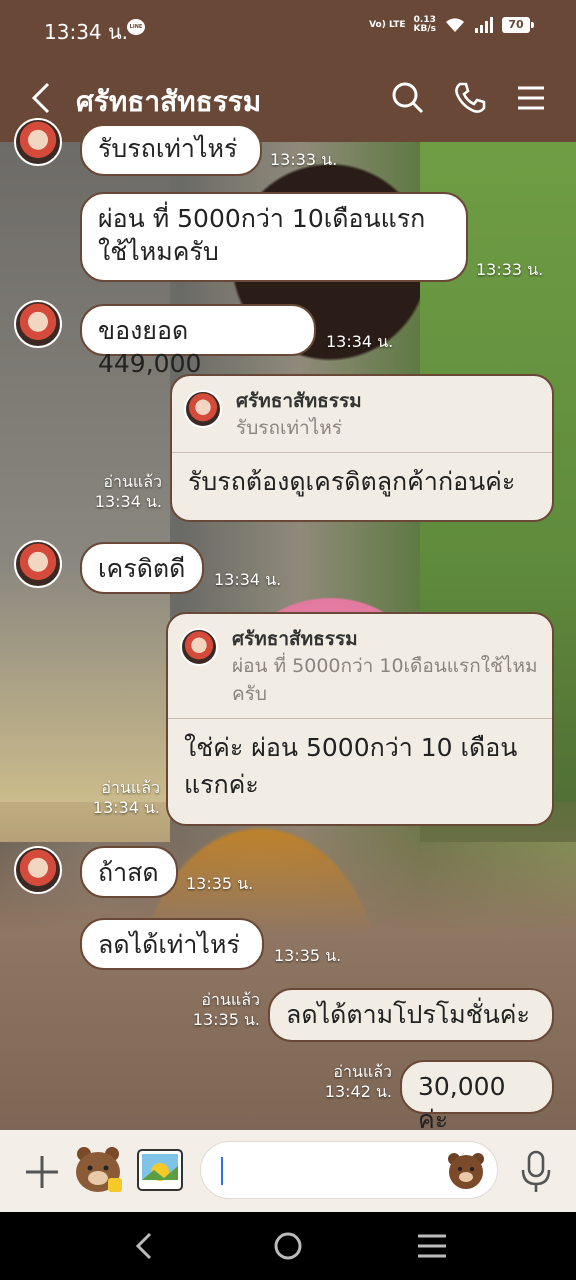 The height and width of the screenshot is (1280, 576). Describe the element at coordinates (274, 237) in the screenshot. I see `incoming-message: ผ่อน ที่ 5000กว่า 10เดือนแรก ใช้ไหมครับ` at that location.